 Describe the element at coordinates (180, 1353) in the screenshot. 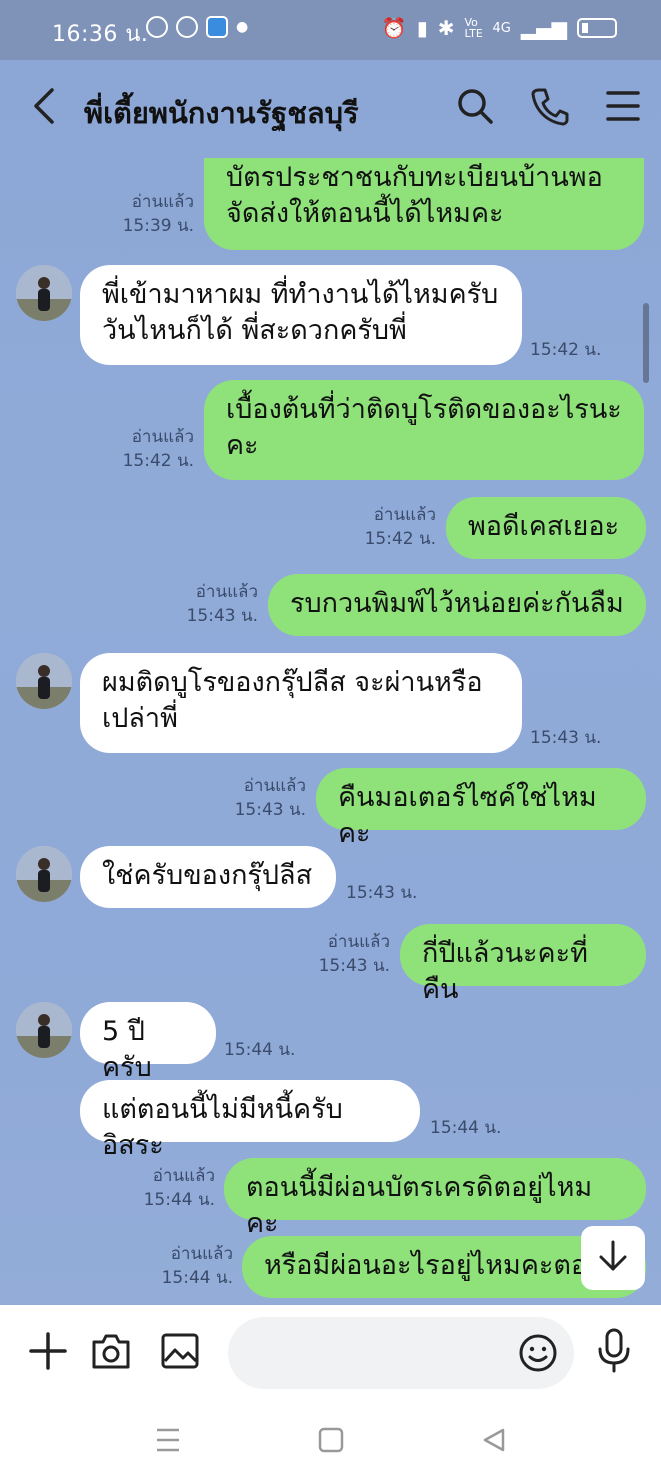

I see `image-icon` at that location.